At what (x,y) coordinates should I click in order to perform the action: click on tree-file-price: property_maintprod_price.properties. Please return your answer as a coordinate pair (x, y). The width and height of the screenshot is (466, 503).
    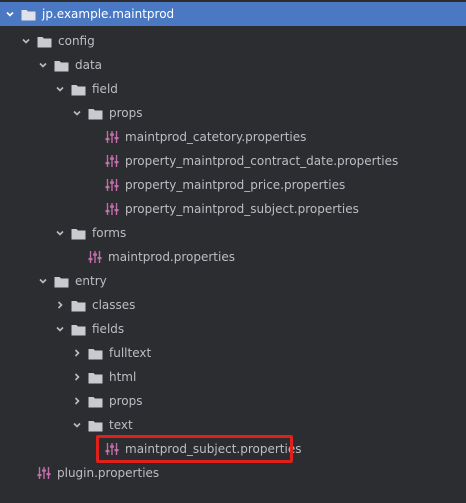
    Looking at the image, I should click on (233, 185).